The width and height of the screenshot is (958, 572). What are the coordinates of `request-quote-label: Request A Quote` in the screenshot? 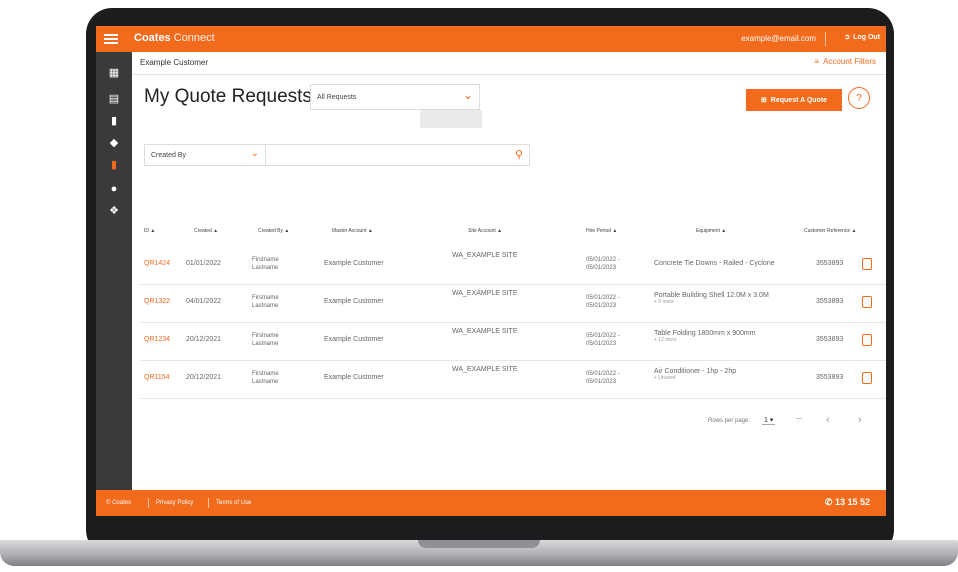 It's located at (799, 100).